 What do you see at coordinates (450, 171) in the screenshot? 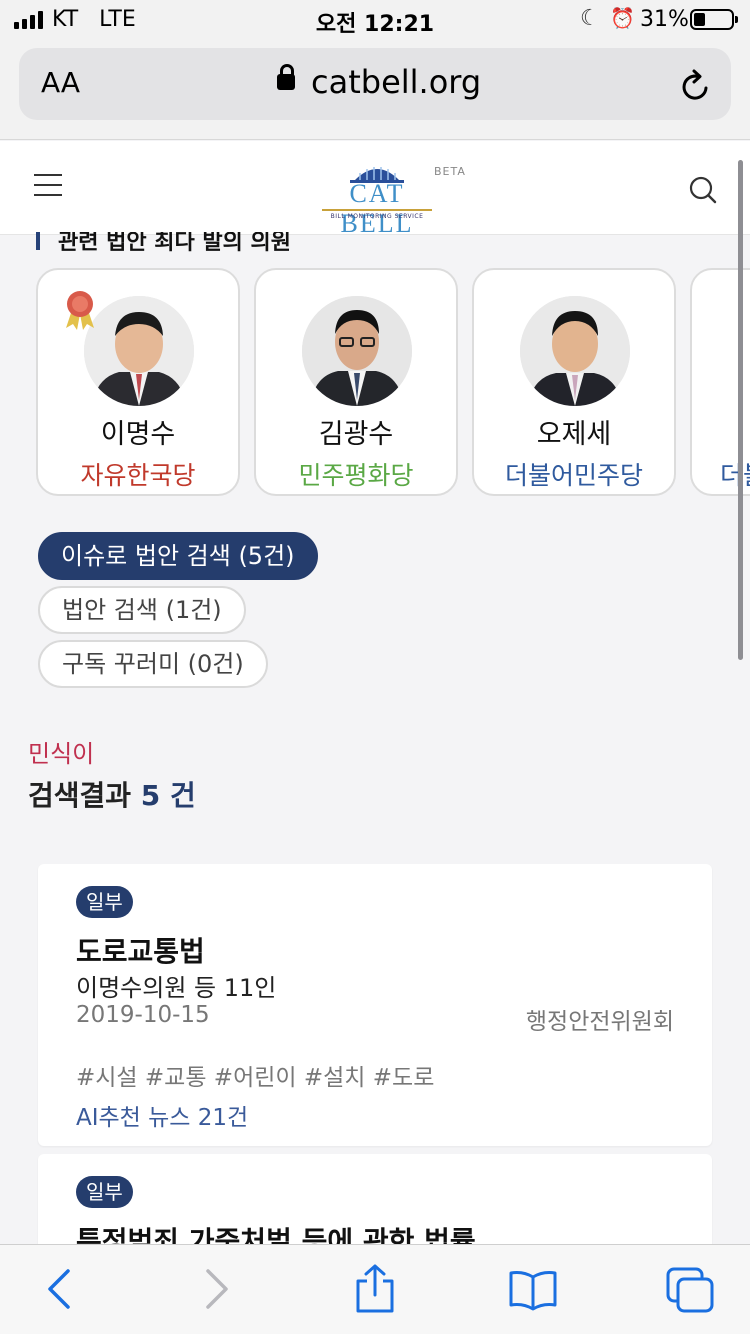
I see `beta-label: BETA` at bounding box center [450, 171].